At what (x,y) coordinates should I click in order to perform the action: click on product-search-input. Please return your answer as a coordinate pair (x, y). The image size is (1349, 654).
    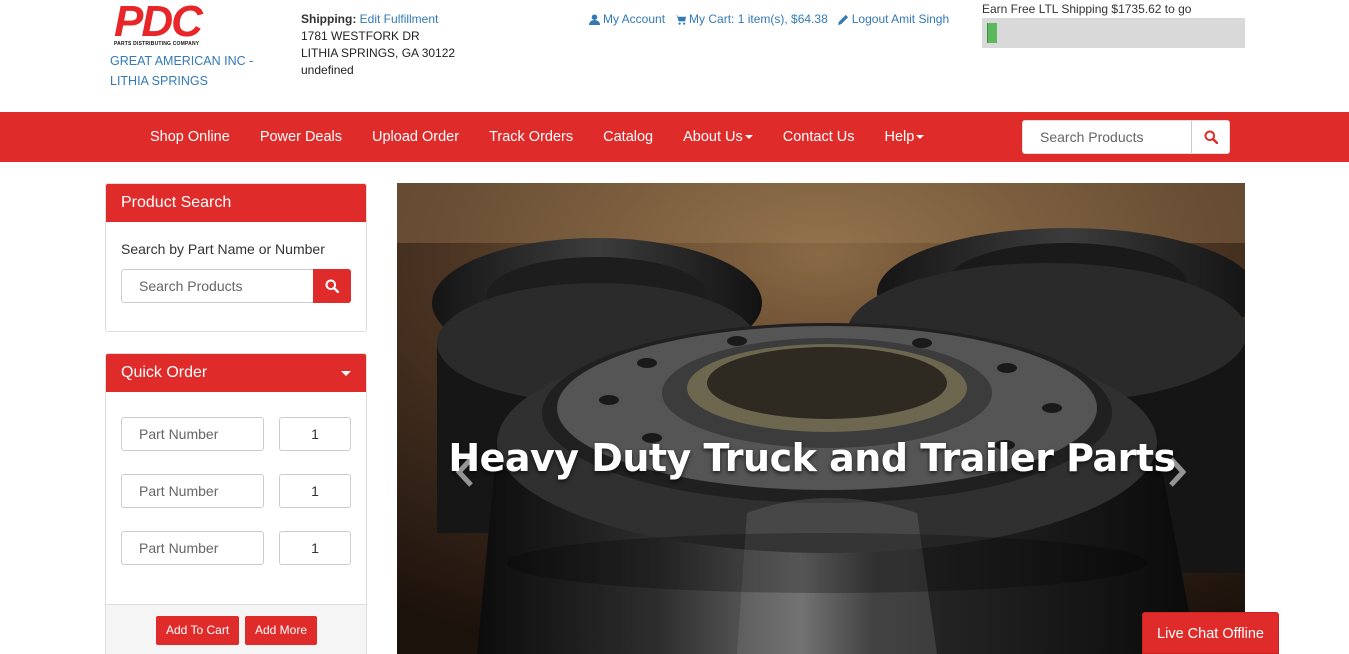
    Looking at the image, I should click on (217, 286).